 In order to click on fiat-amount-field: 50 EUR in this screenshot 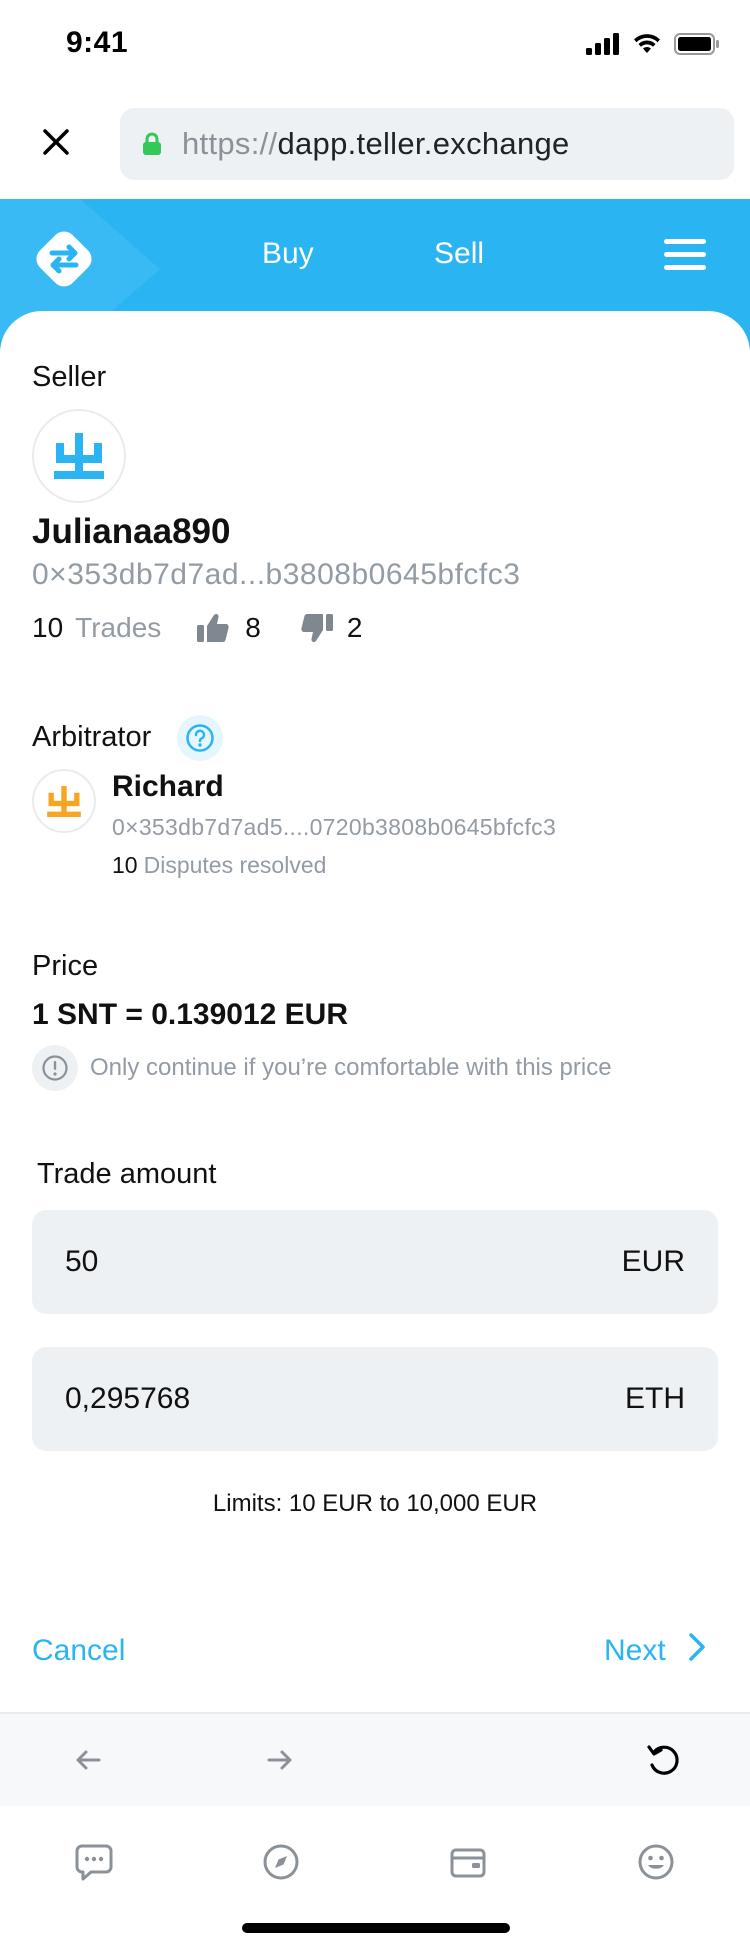, I will do `click(375, 1262)`.